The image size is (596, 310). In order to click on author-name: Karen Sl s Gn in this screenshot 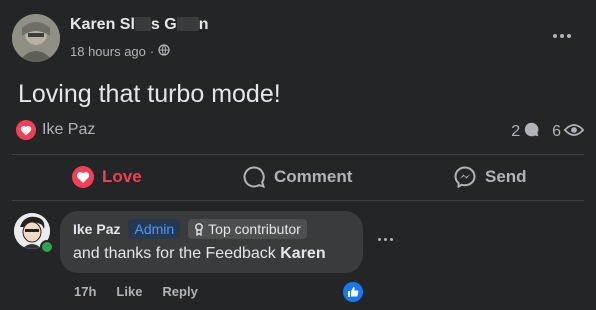, I will do `click(139, 25)`.